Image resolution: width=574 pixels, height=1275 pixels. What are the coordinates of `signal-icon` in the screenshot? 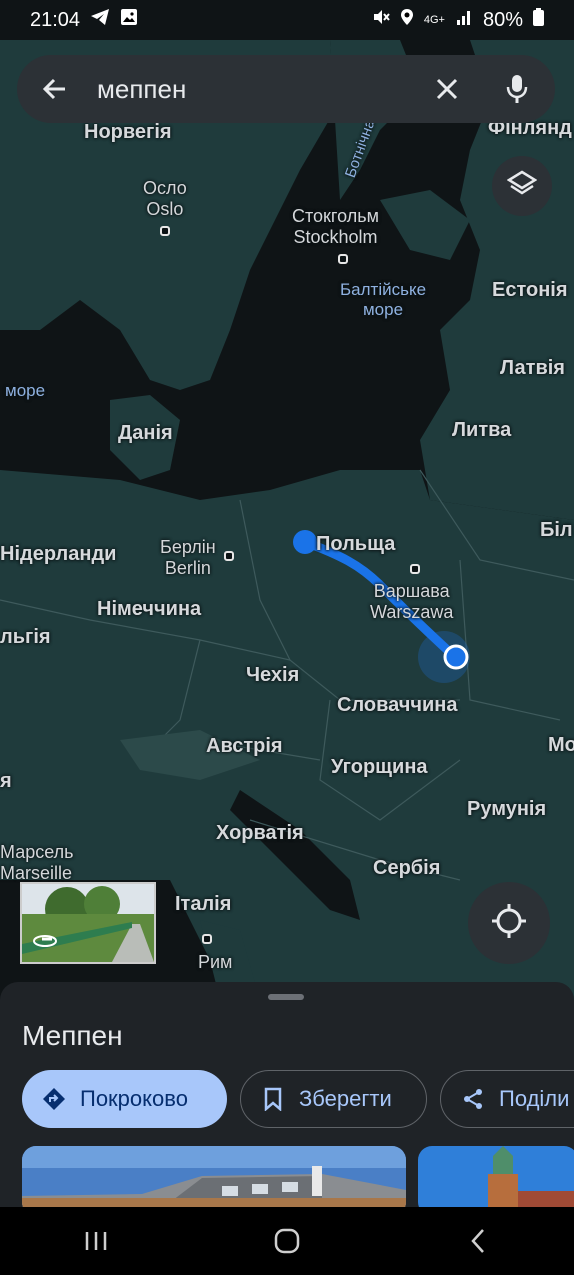 It's located at (464, 20).